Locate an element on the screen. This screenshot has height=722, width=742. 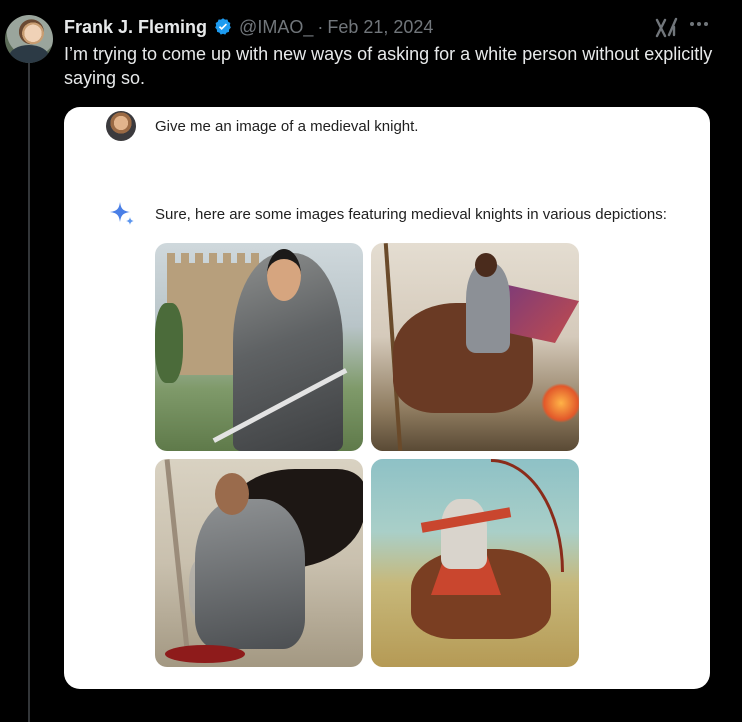
thread-line is located at coordinates (29, 392).